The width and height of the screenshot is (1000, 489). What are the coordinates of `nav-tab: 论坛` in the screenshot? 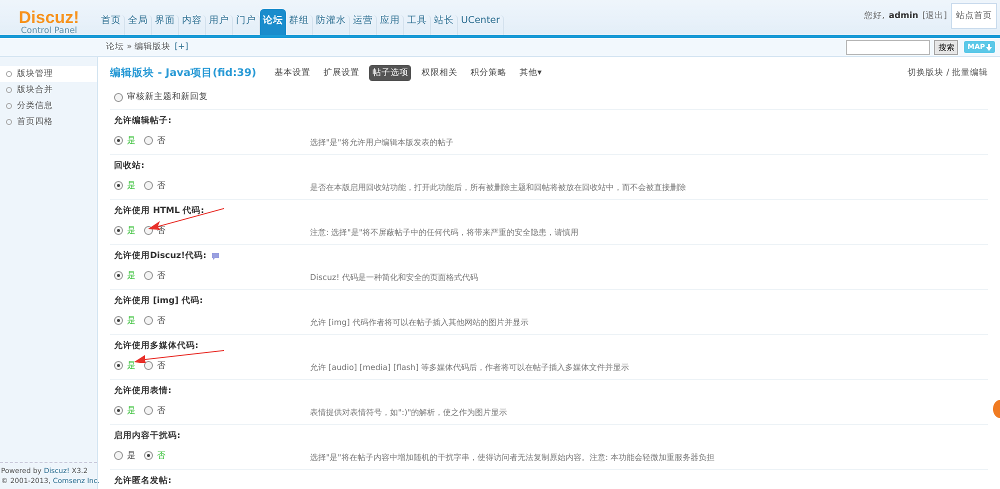 It's located at (273, 22).